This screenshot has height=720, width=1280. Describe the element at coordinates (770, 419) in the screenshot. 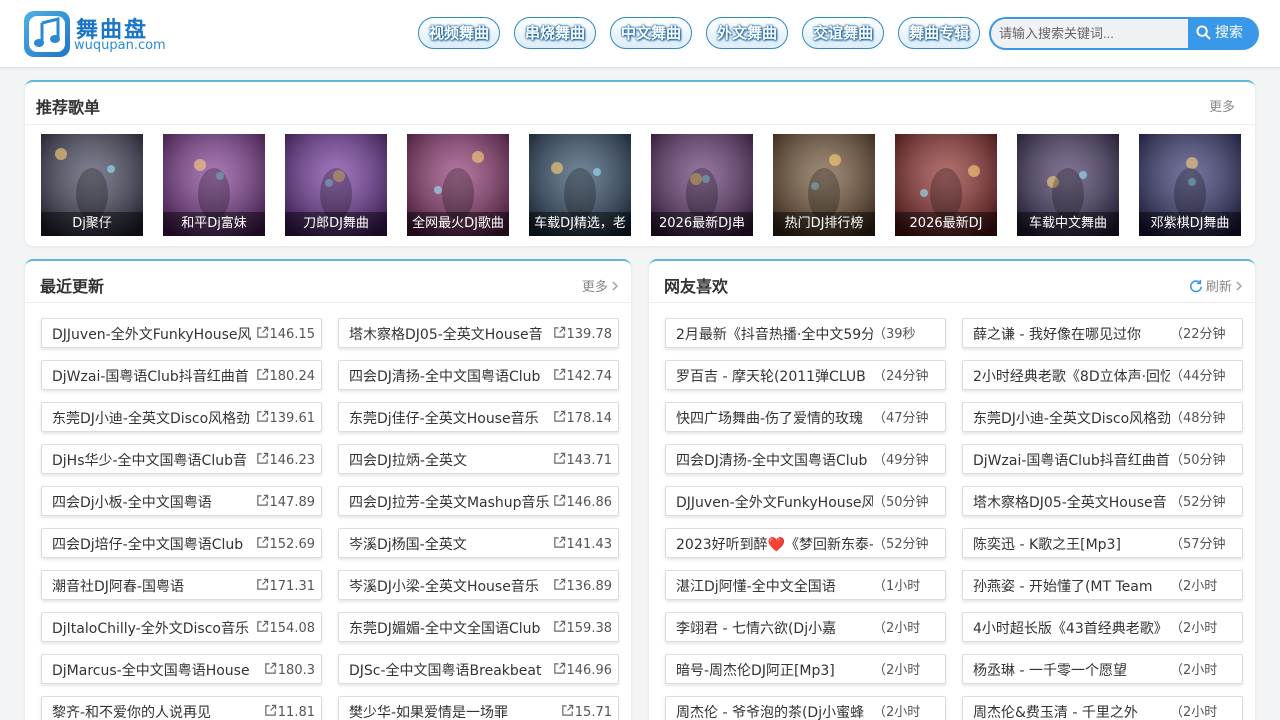

I see `track-title: 快四广场舞曲-伤了爱情的玫瑰` at that location.